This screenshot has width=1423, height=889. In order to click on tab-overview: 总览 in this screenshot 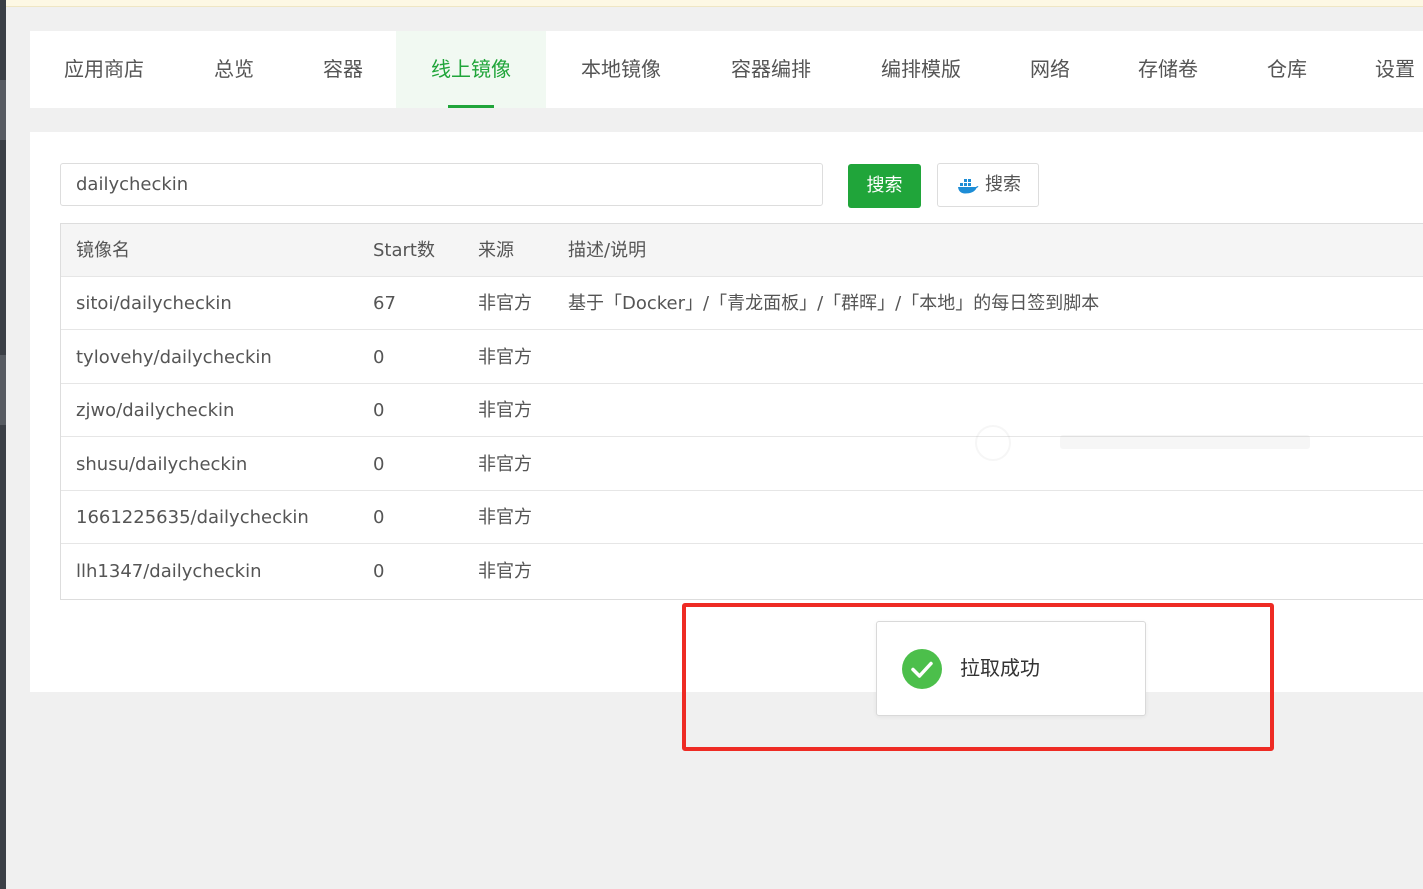, I will do `click(234, 69)`.